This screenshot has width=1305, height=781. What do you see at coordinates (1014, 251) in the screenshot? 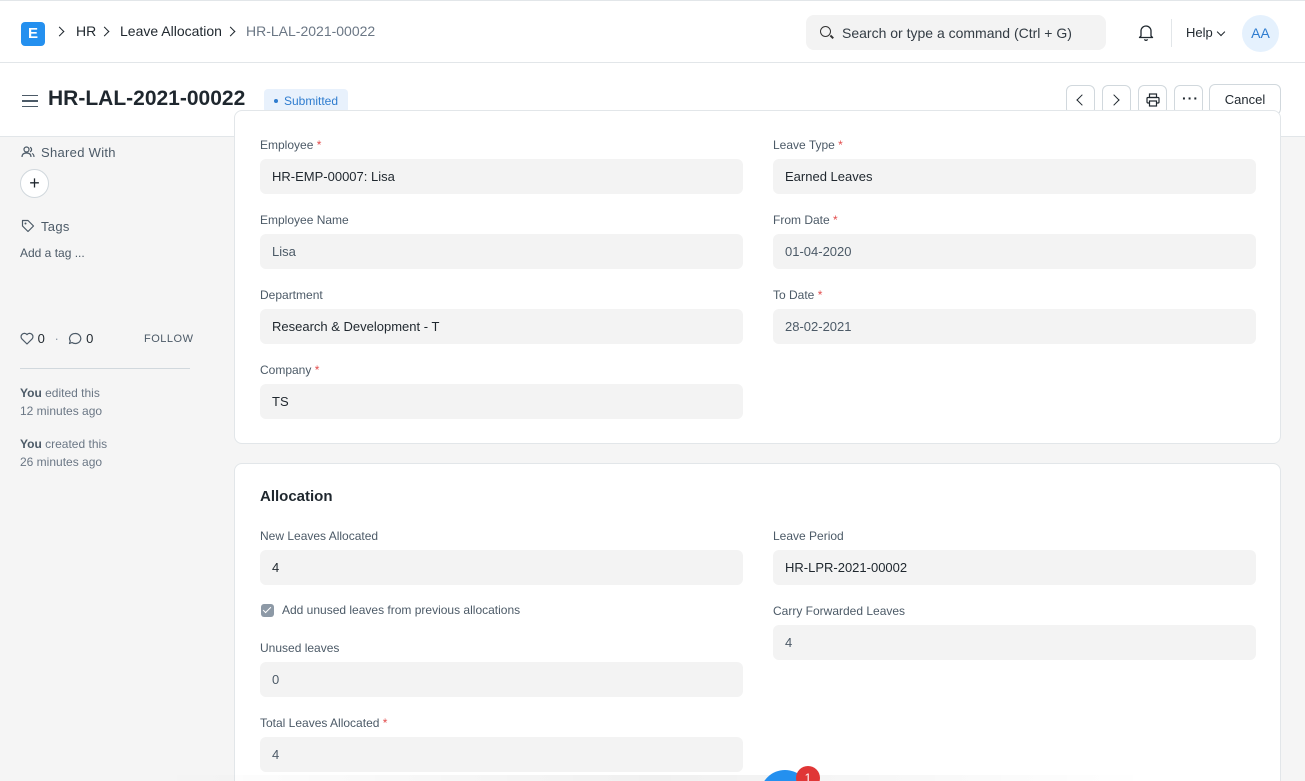
I see `from-date-field: 01-04-2020` at bounding box center [1014, 251].